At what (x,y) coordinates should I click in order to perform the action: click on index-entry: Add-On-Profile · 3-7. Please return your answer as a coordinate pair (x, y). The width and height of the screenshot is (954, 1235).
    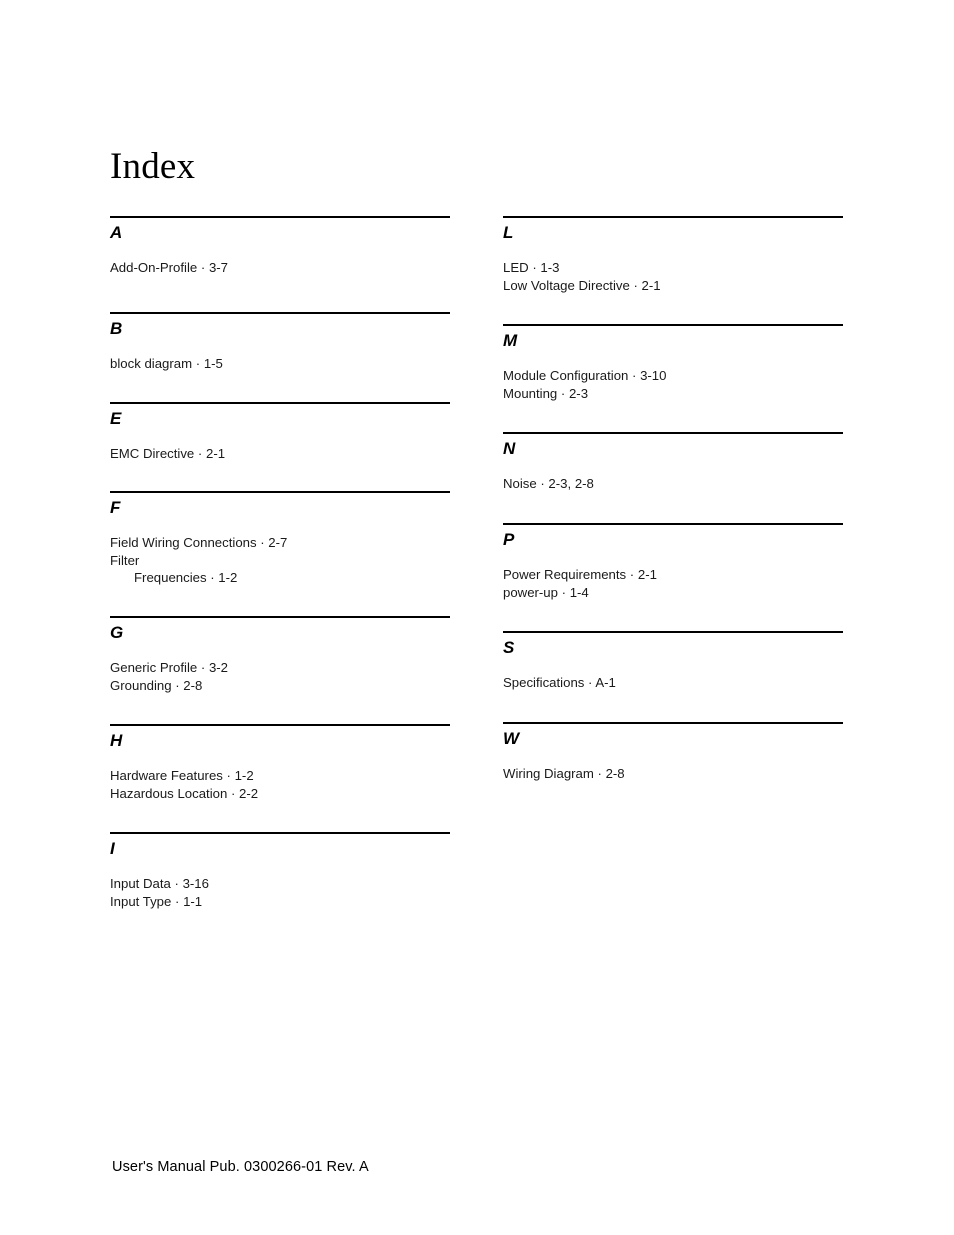
    Looking at the image, I should click on (280, 268).